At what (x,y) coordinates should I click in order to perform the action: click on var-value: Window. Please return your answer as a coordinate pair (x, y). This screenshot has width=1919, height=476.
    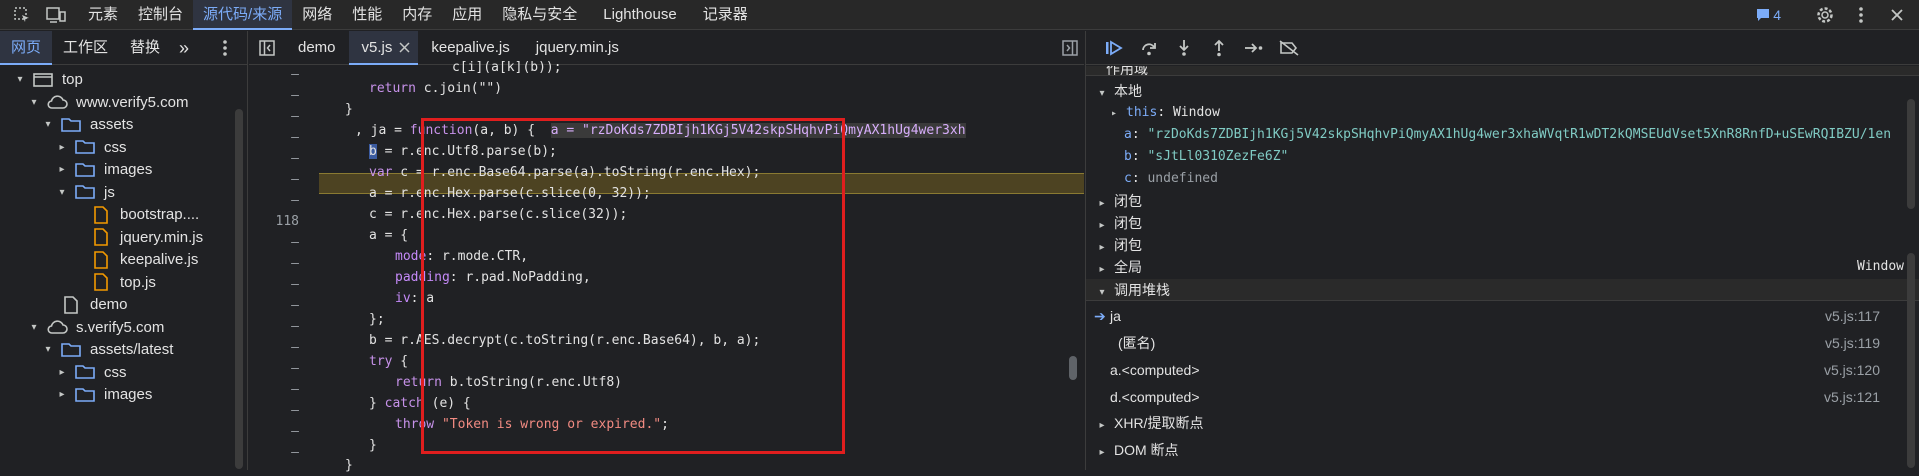
    Looking at the image, I should click on (1196, 112).